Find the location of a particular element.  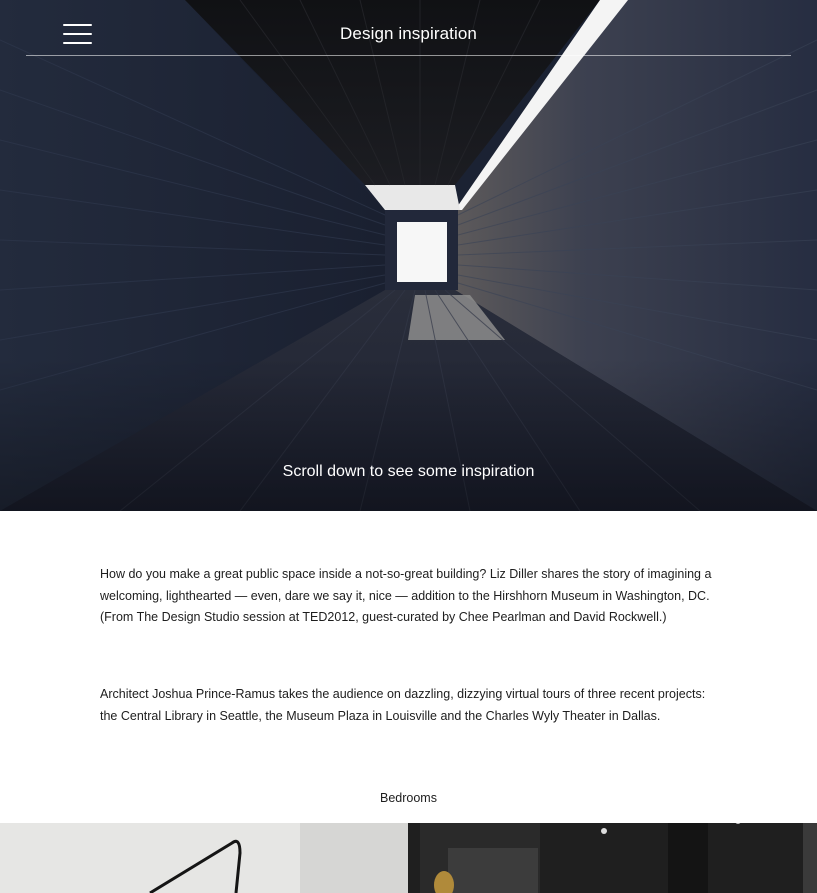

bedrooms-gallery is located at coordinates (408, 858).